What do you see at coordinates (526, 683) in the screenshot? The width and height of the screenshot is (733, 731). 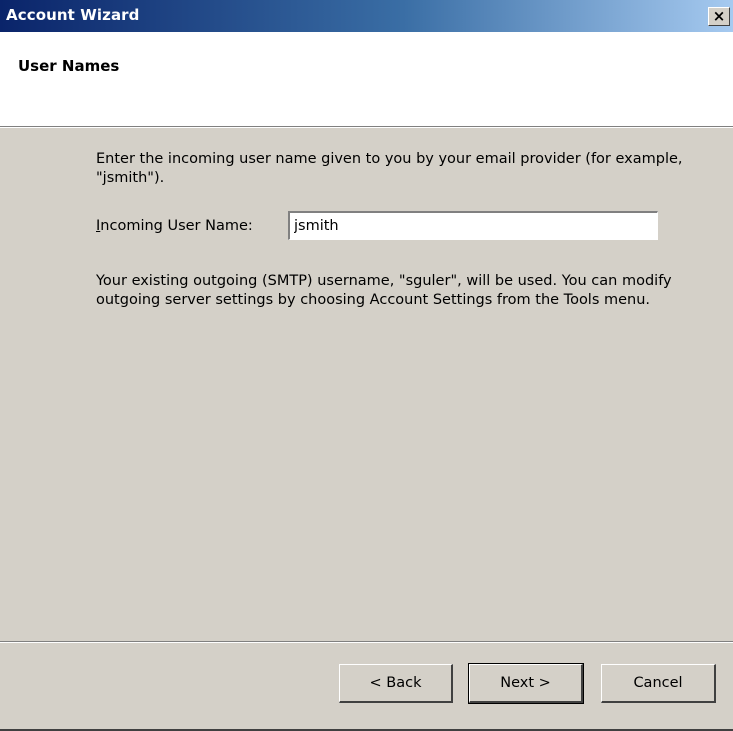 I see `next-button: Next >` at bounding box center [526, 683].